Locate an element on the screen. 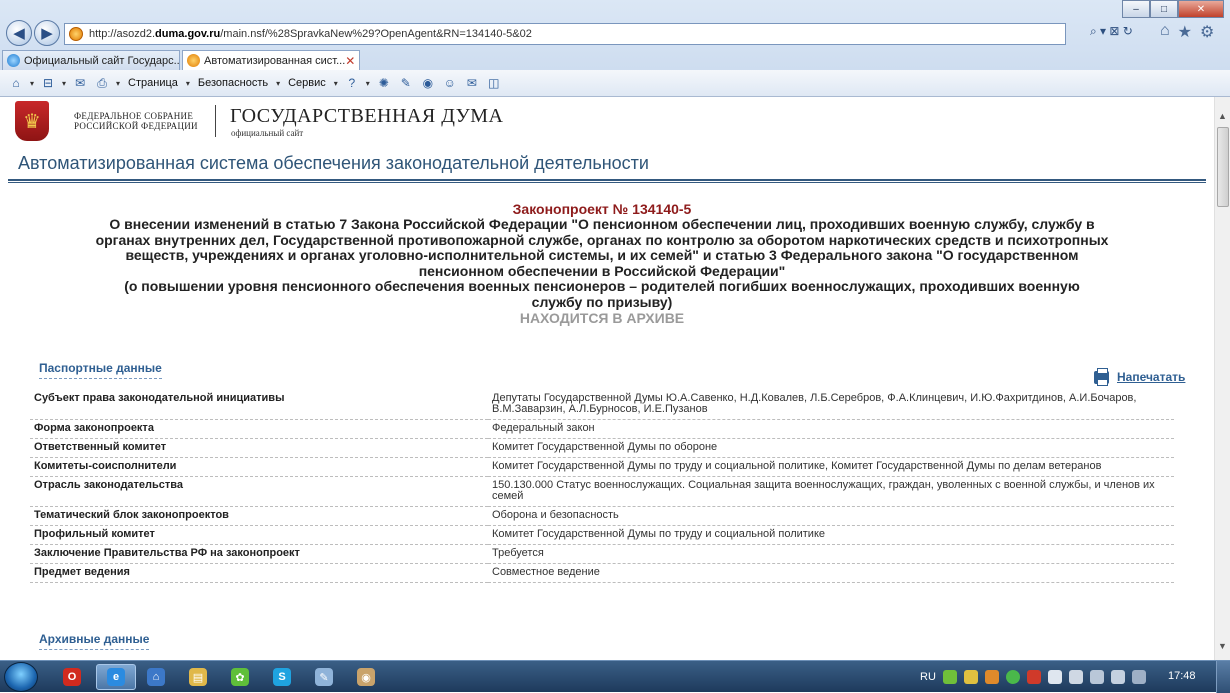  scroll-up-icon: ▲ is located at coordinates (1222, 116).